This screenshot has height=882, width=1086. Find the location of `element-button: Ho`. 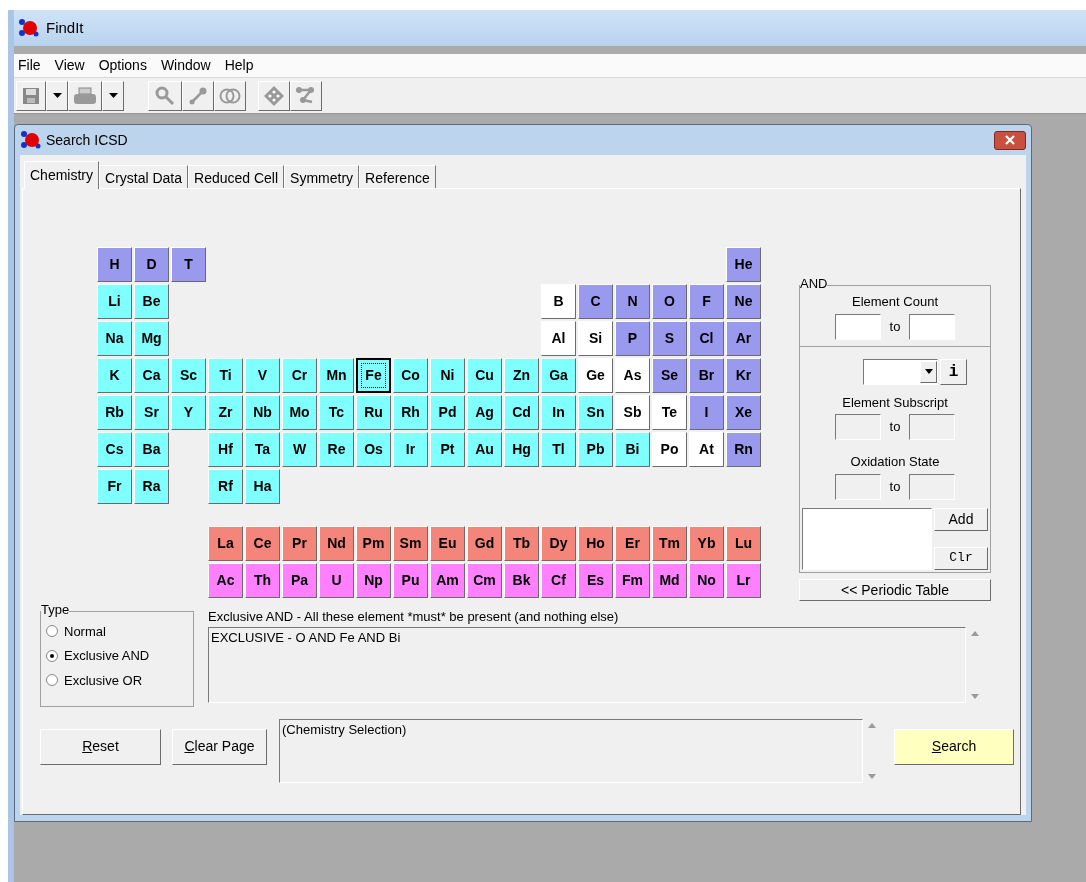

element-button: Ho is located at coordinates (595, 543).